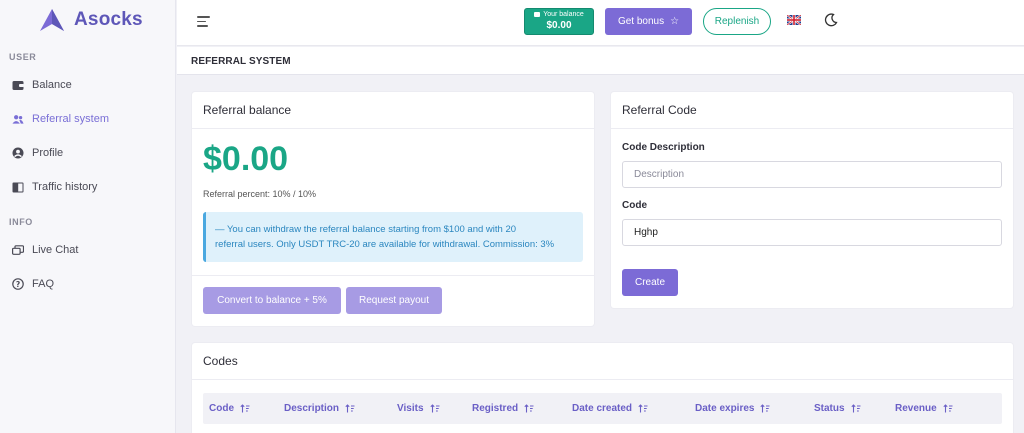  What do you see at coordinates (48, 153) in the screenshot?
I see `sidebar-item-label: Profile` at bounding box center [48, 153].